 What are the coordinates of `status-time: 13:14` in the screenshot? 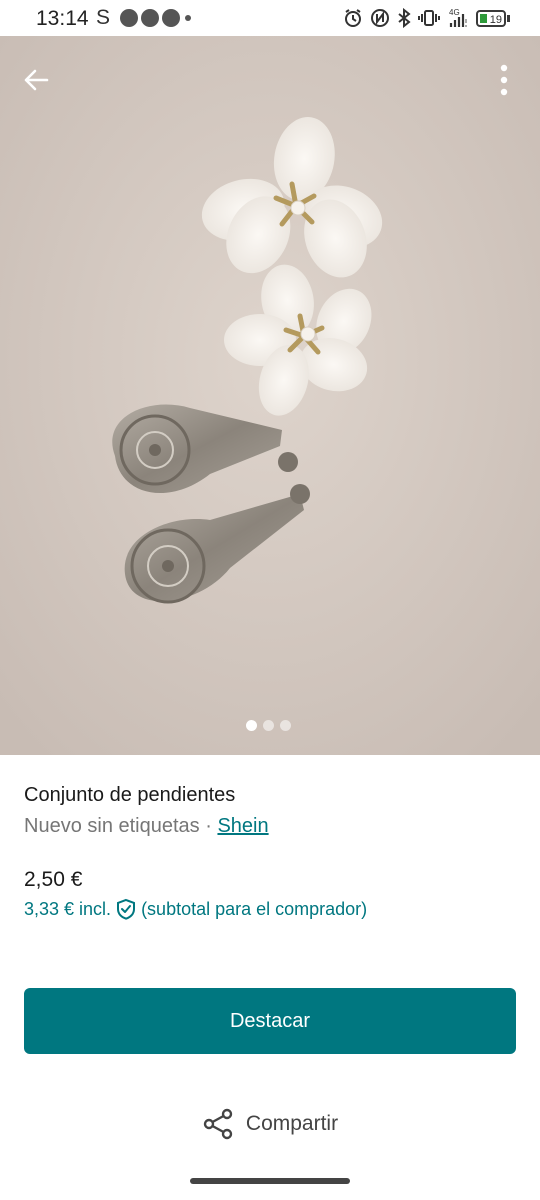 It's located at (62, 18).